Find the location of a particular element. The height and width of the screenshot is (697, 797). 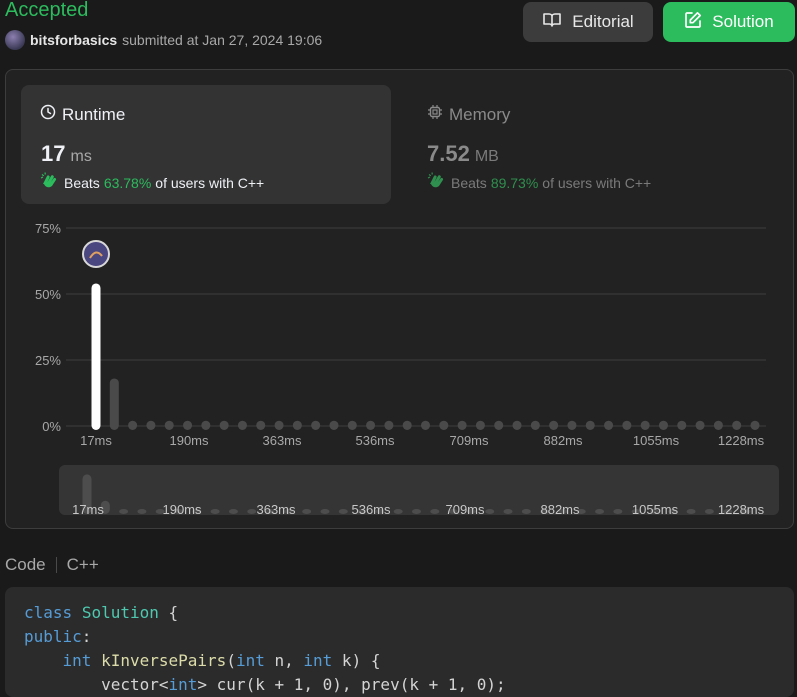

divider is located at coordinates (56, 565).